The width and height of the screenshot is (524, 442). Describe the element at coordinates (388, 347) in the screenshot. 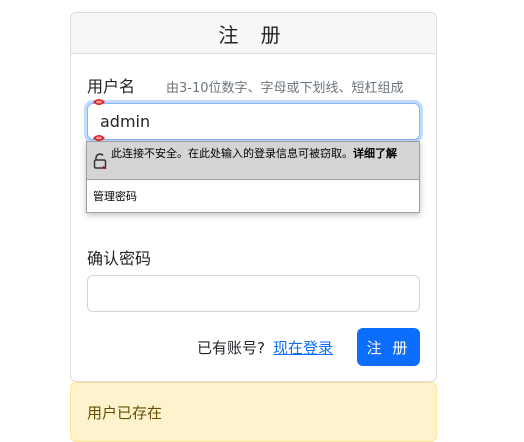

I see `register-button: 注 册` at that location.